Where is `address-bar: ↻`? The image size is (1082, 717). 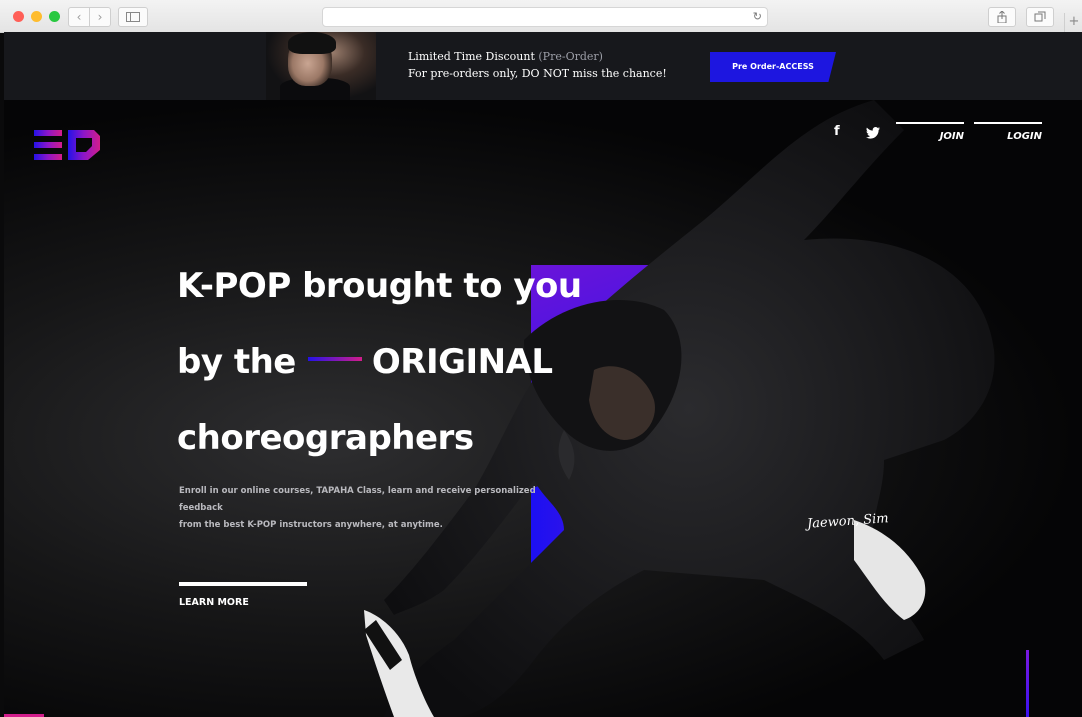
address-bar: ↻ is located at coordinates (545, 17).